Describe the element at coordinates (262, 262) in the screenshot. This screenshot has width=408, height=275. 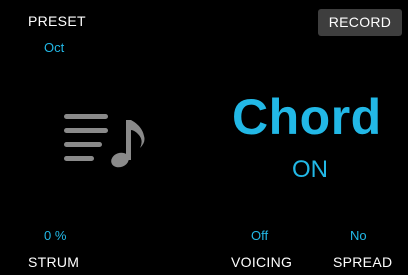
I see `voicing-label: VOICING` at that location.